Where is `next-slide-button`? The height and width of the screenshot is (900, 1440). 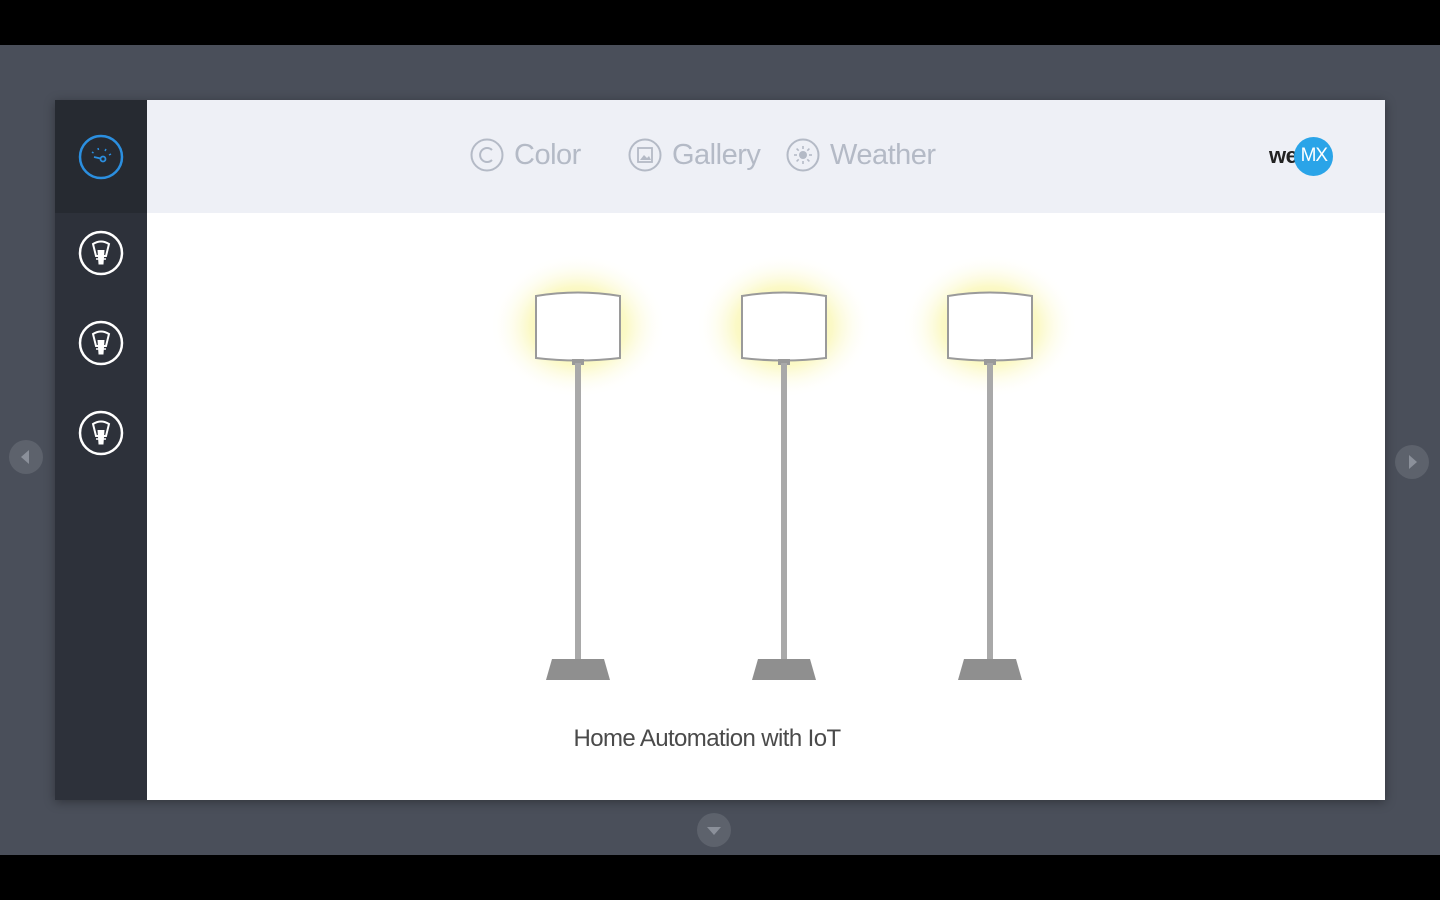 next-slide-button is located at coordinates (1412, 462).